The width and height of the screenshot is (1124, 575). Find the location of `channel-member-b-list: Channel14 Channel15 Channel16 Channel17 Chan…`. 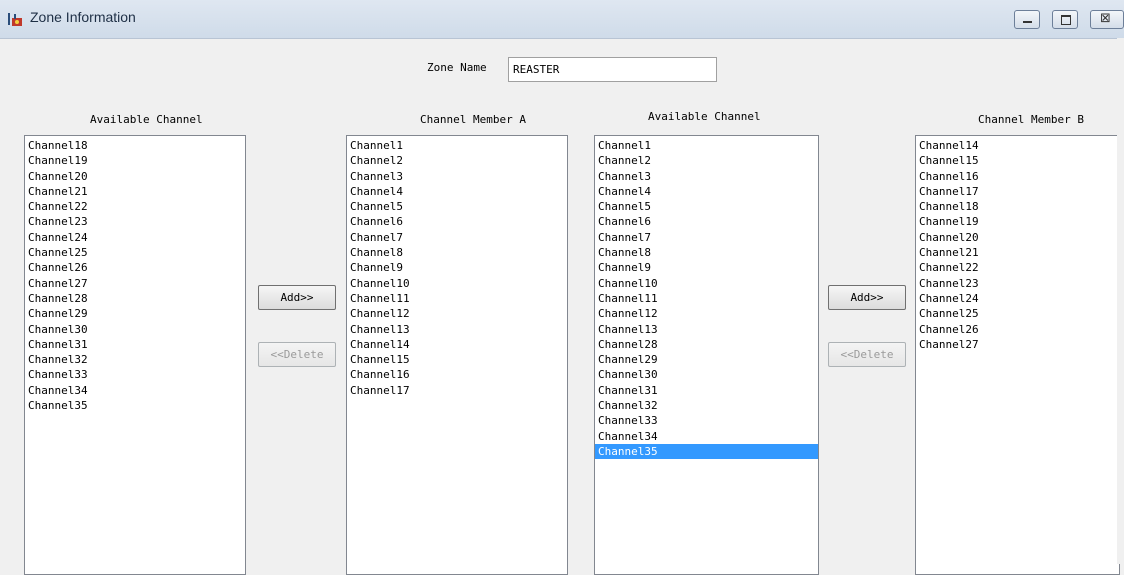

channel-member-b-list: Channel14 Channel15 Channel16 Channel17 Chan… is located at coordinates (1017, 355).